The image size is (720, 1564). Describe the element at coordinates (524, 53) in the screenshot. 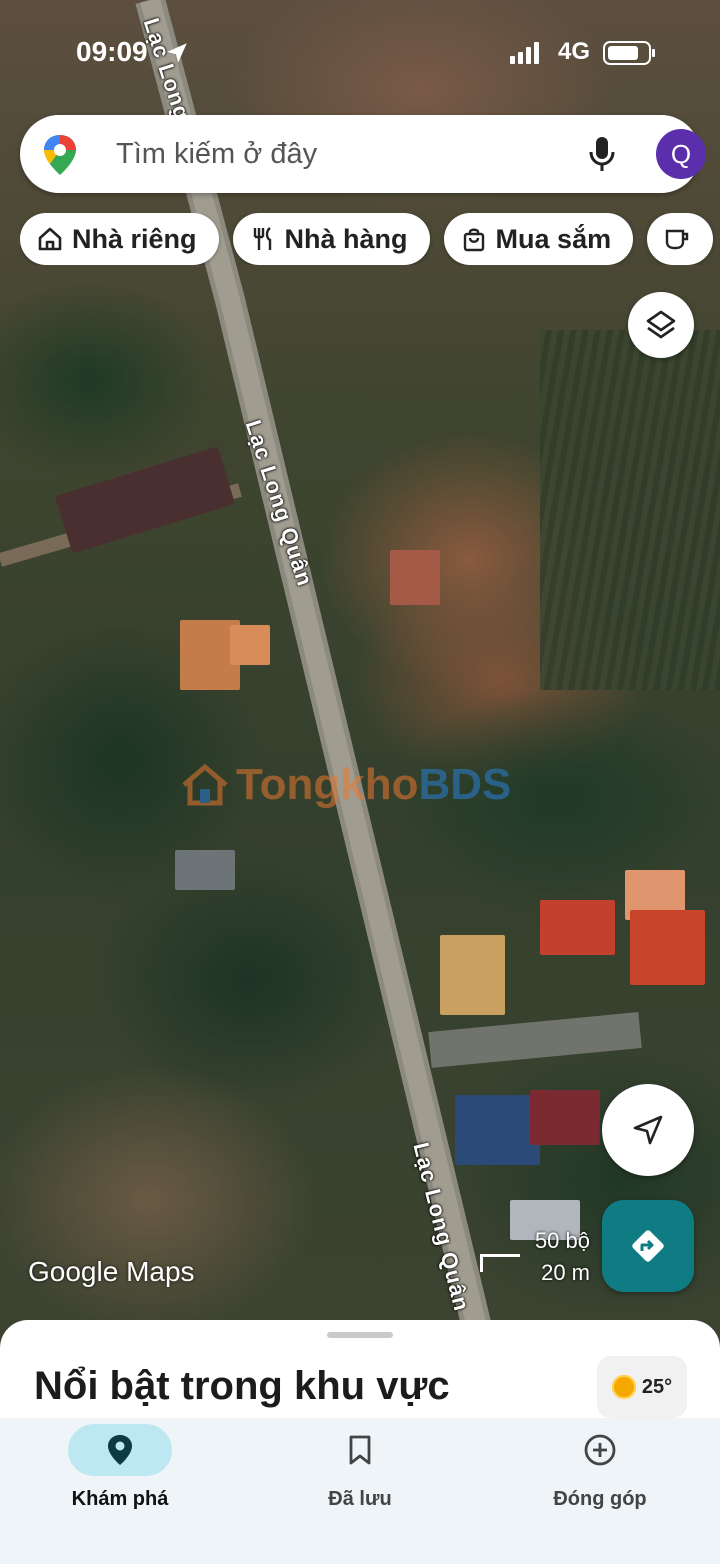

I see `signal-icon` at that location.